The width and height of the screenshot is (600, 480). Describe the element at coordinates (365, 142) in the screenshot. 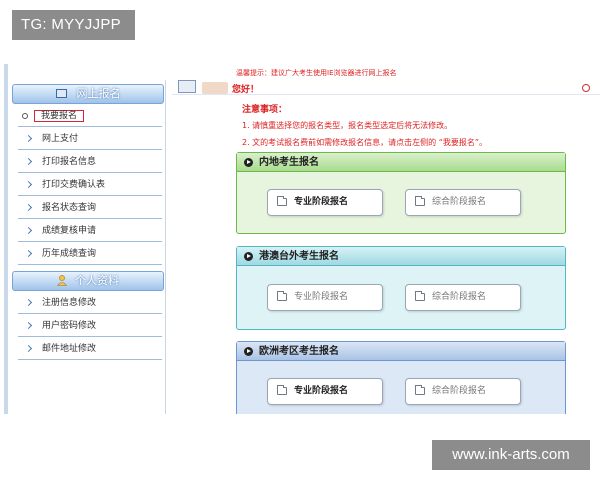

I see `note-item: 2. 文的考试报名费前如需修改报名信息，请点击左侧的 “我要报名”。` at that location.